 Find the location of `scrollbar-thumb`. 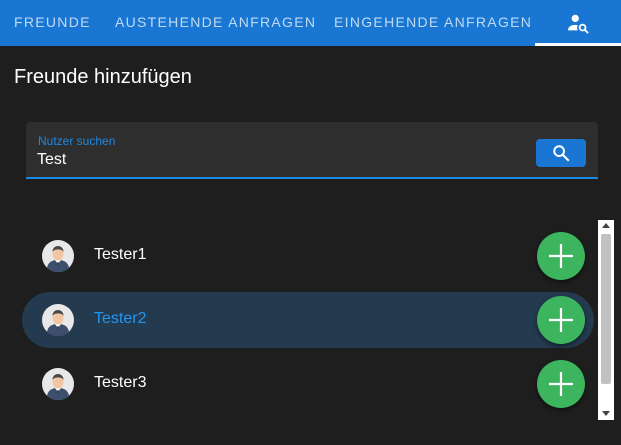

scrollbar-thumb is located at coordinates (606, 309).